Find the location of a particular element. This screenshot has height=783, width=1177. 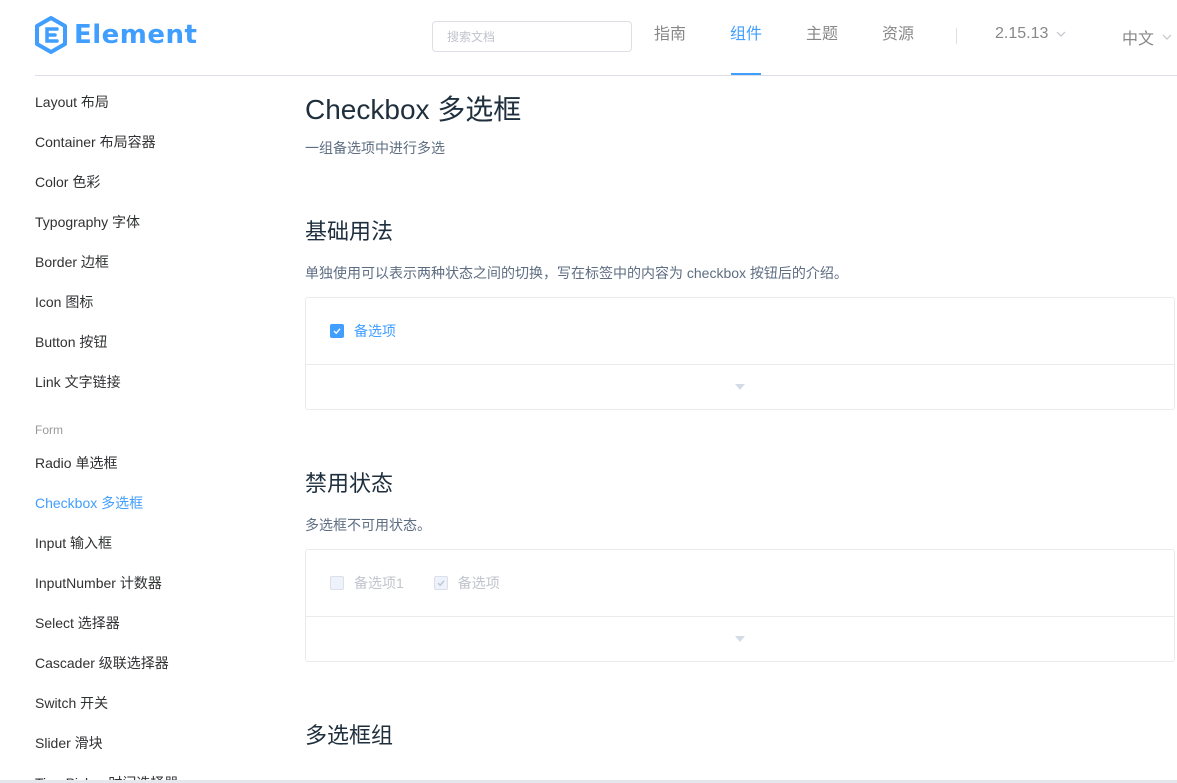

version-dropdown: 2.15.13 is located at coordinates (1030, 34).